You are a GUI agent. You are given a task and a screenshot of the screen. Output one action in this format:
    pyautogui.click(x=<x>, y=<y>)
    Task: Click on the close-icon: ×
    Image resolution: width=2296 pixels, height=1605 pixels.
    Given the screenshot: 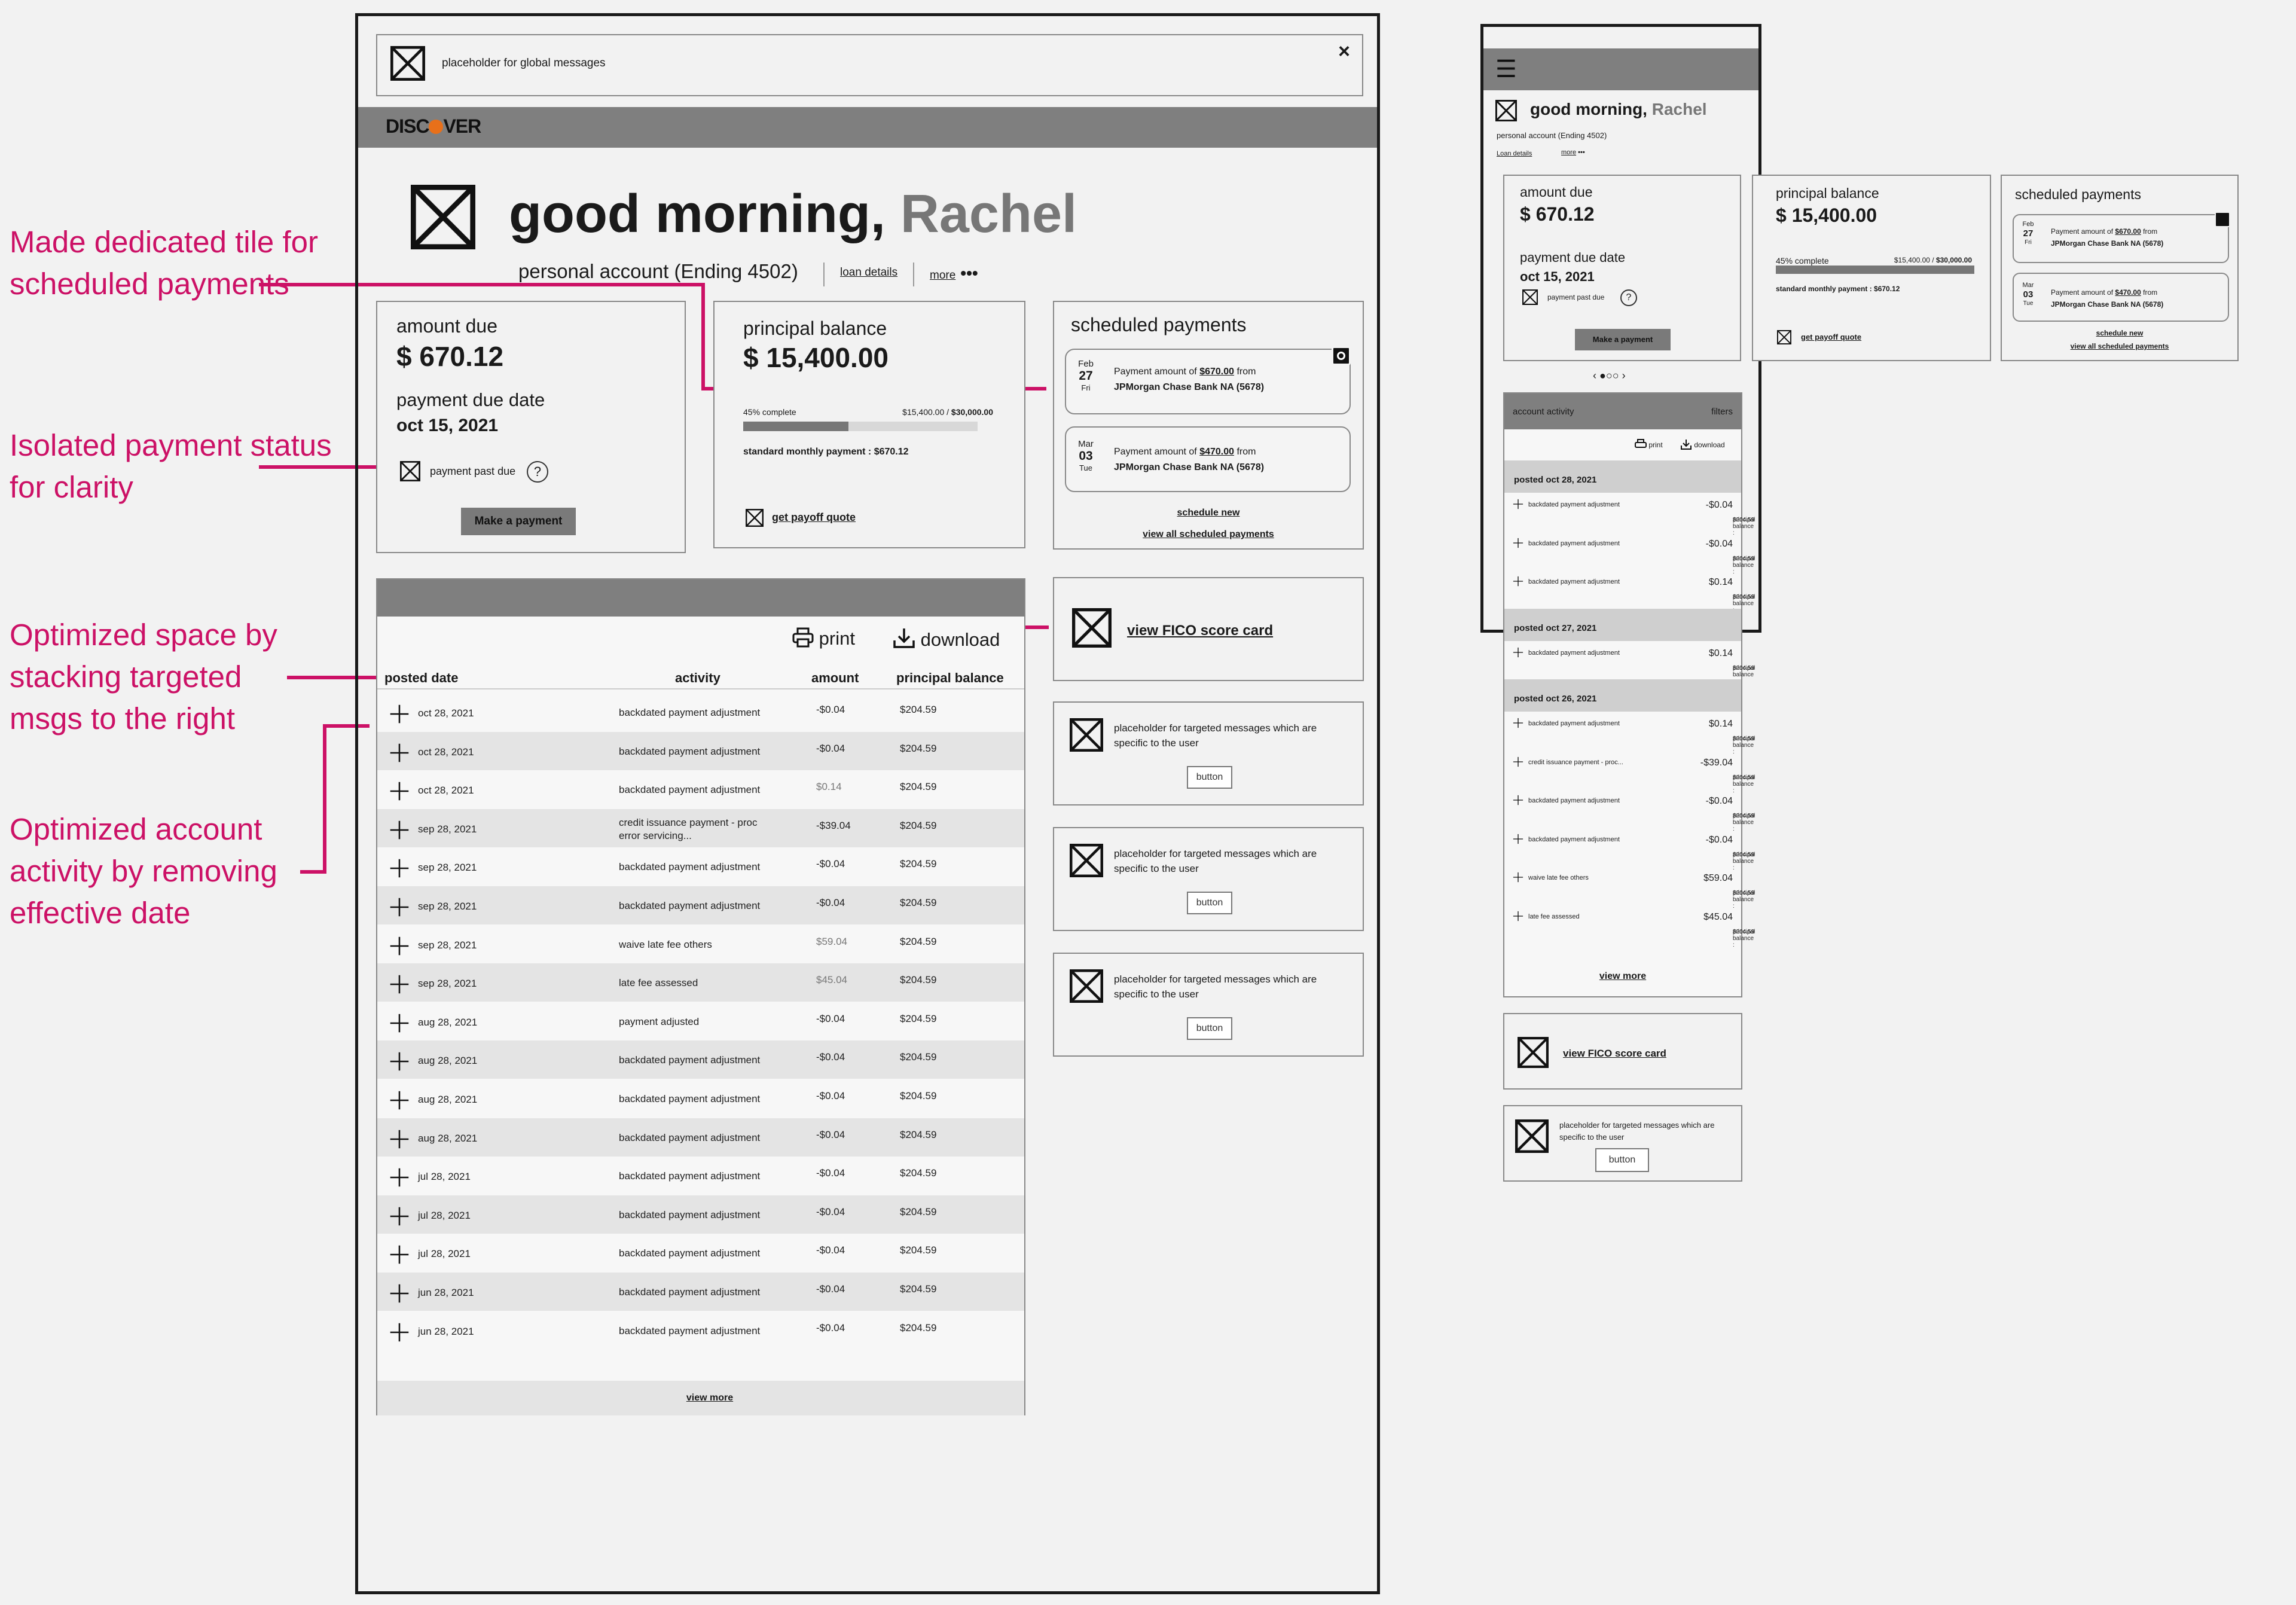 What is the action you would take?
    pyautogui.click(x=1344, y=51)
    